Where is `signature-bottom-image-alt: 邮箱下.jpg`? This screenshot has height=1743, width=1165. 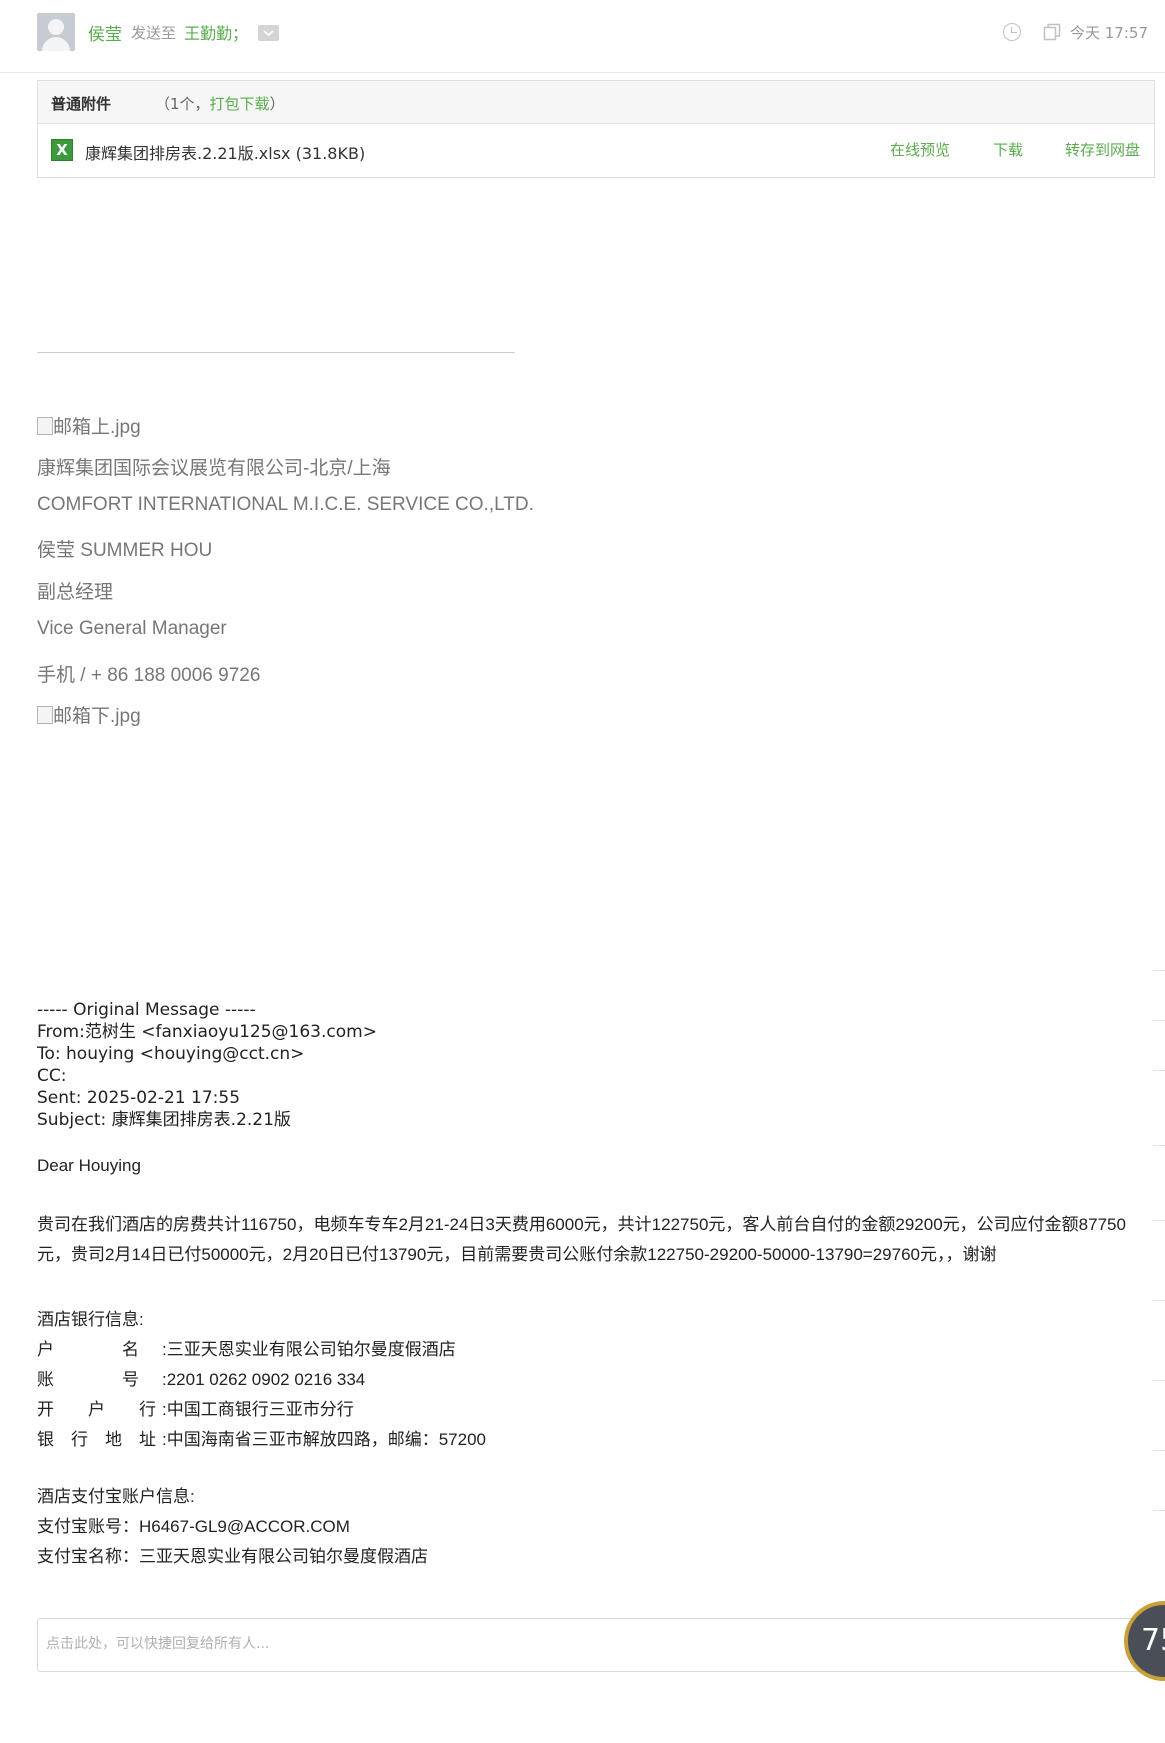 signature-bottom-image-alt: 邮箱下.jpg is located at coordinates (97, 716).